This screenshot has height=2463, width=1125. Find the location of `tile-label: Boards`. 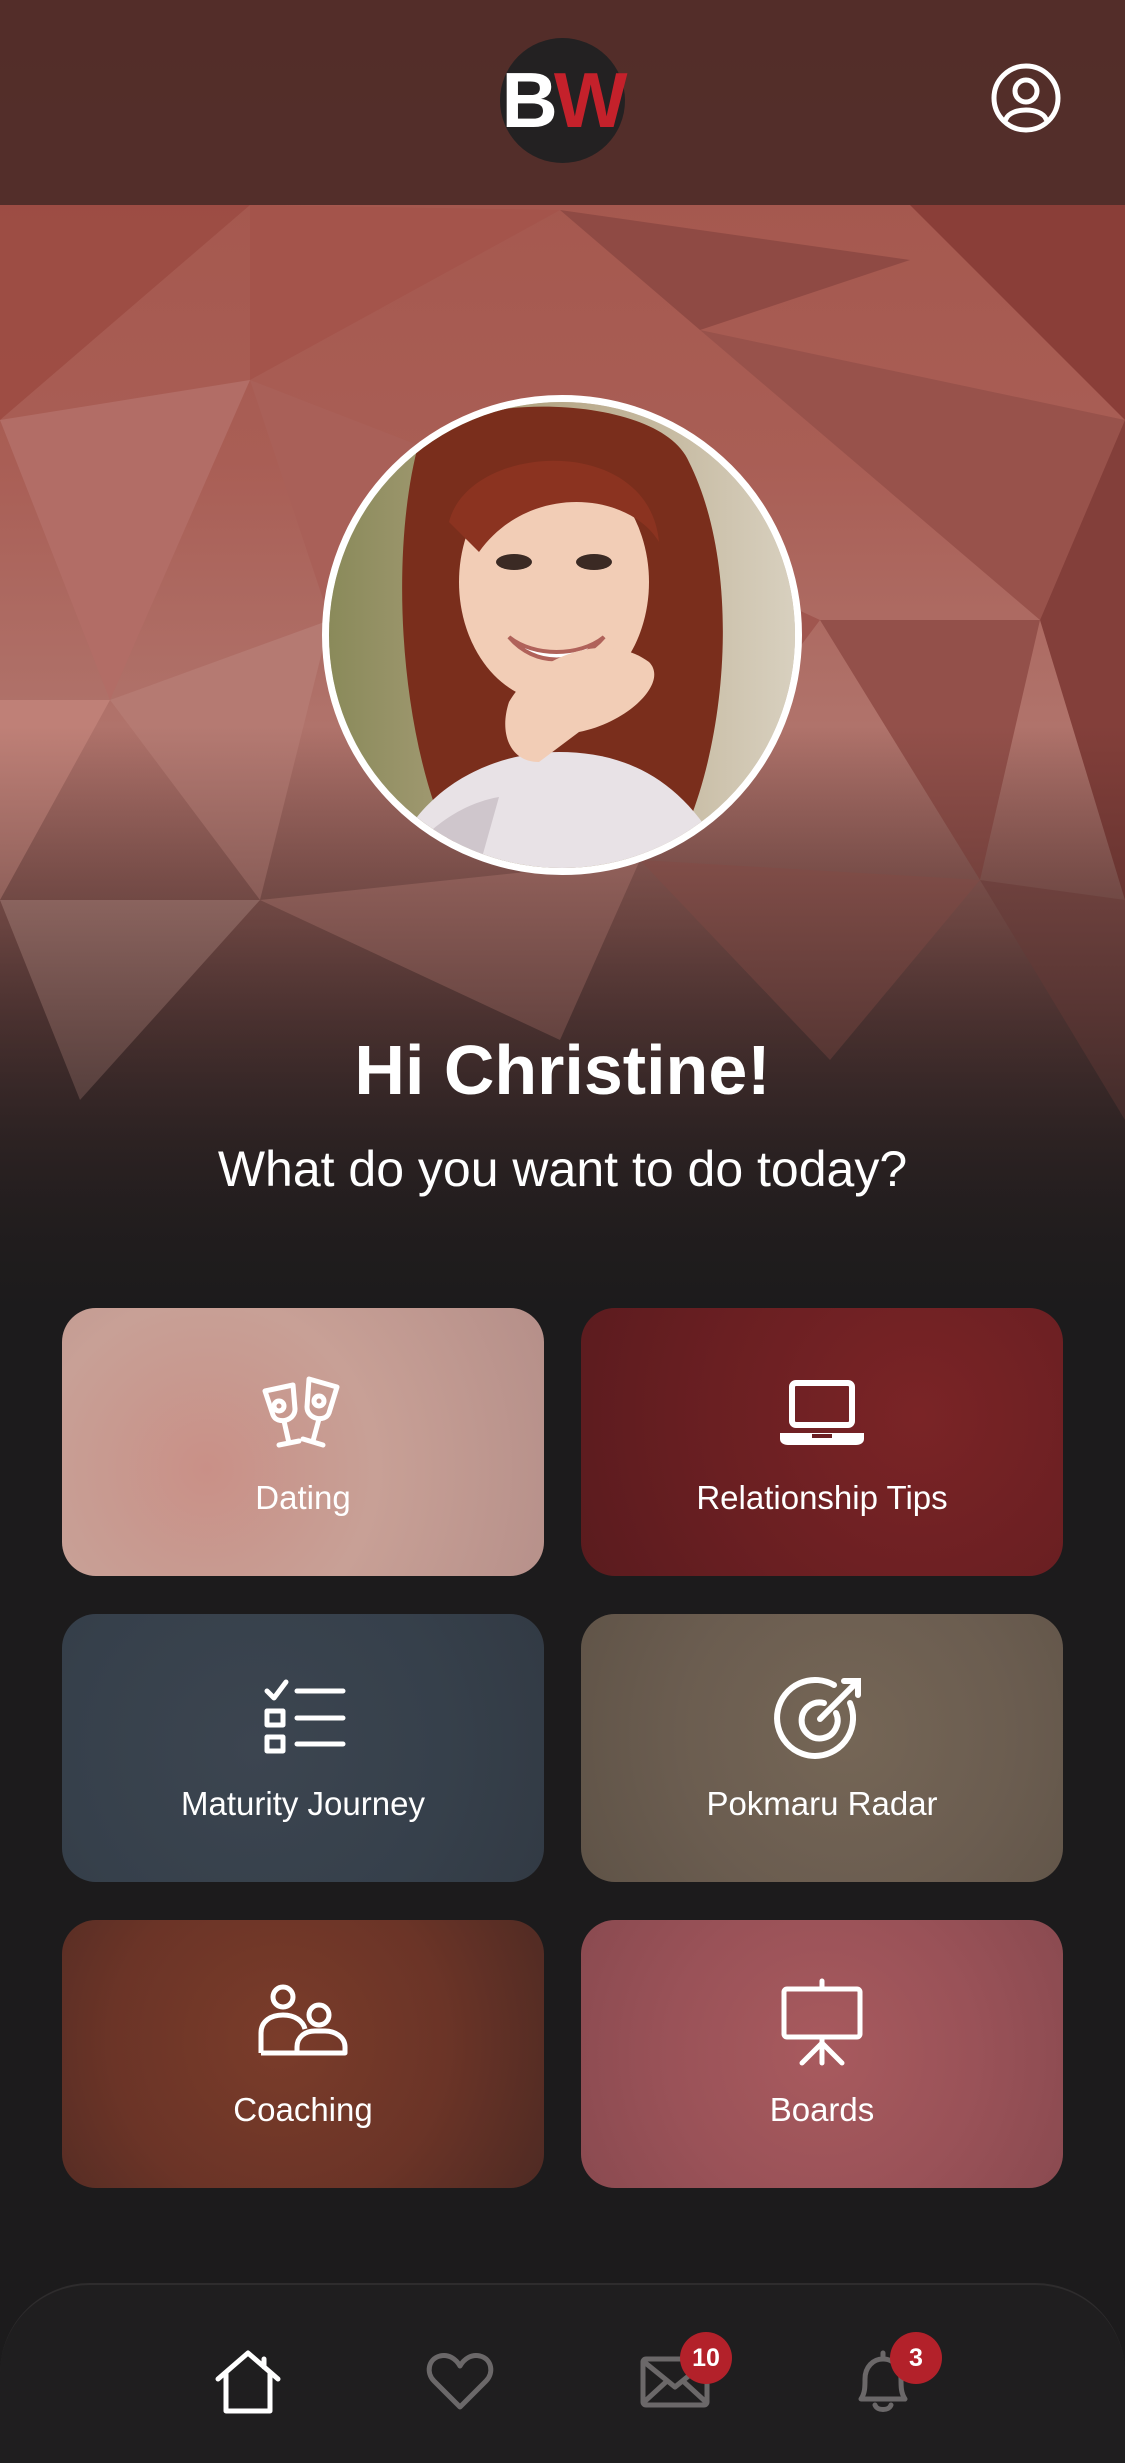

tile-label: Boards is located at coordinates (822, 2109).